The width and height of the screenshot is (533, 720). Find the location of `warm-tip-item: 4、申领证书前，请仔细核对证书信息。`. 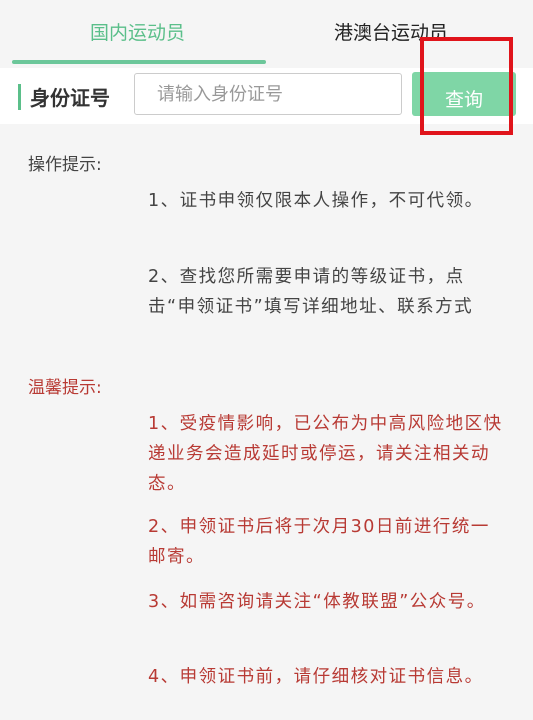

warm-tip-item: 4、申领证书前，请仔细核对证书信息。 is located at coordinates (316, 677).